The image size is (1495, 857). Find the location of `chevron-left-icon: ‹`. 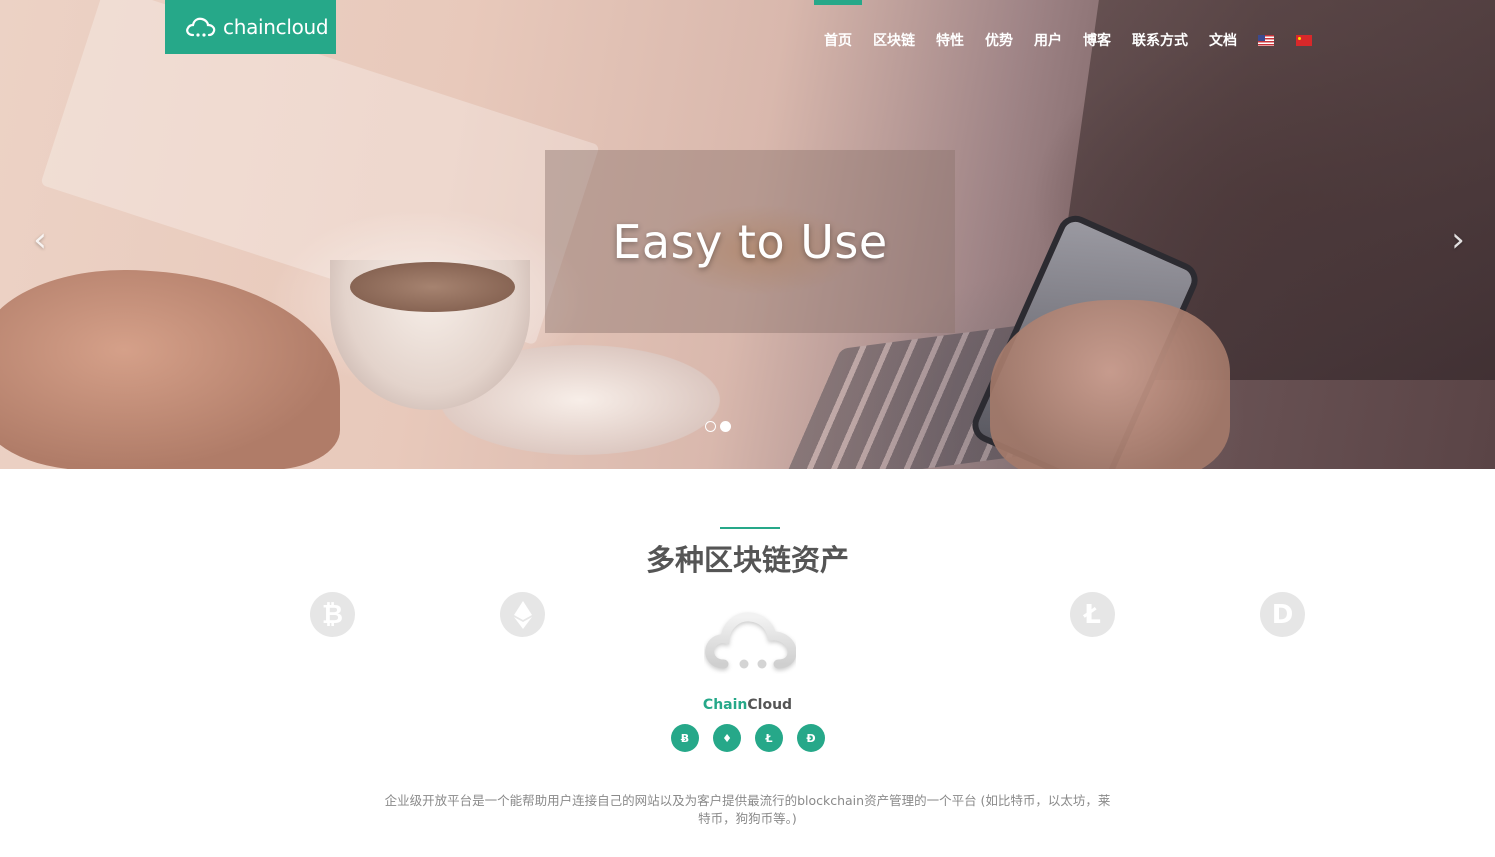

chevron-left-icon: ‹ is located at coordinates (40, 240).